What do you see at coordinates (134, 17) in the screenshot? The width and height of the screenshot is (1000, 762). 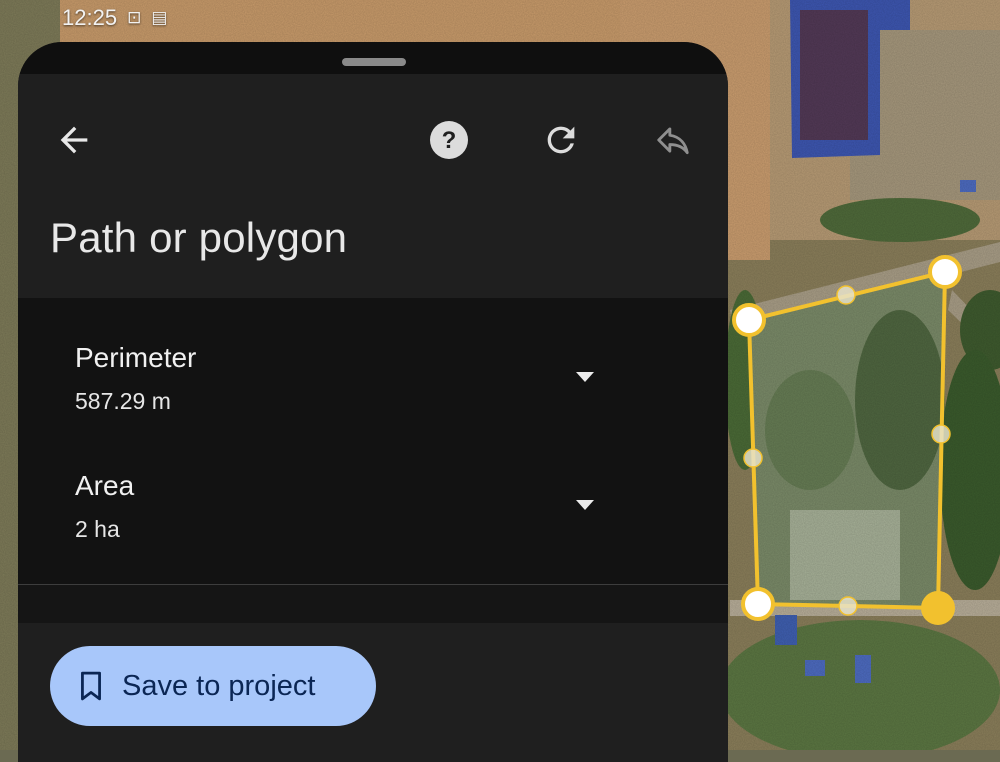 I see `screen-record-icon: ⊡` at bounding box center [134, 17].